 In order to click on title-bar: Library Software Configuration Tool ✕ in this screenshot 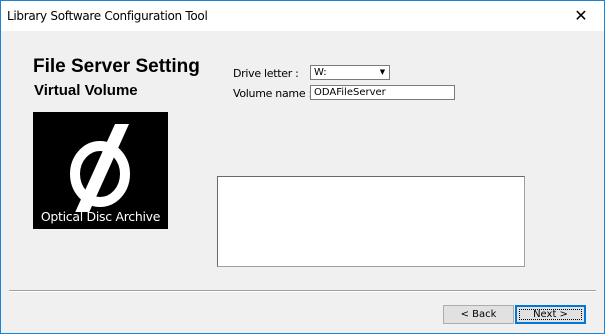, I will do `click(302, 16)`.